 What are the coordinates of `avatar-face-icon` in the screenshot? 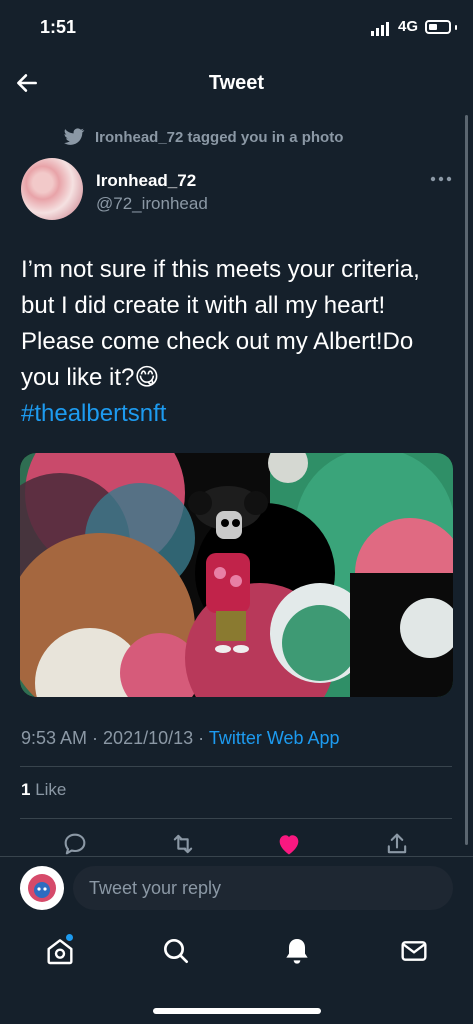 It's located at (42, 888).